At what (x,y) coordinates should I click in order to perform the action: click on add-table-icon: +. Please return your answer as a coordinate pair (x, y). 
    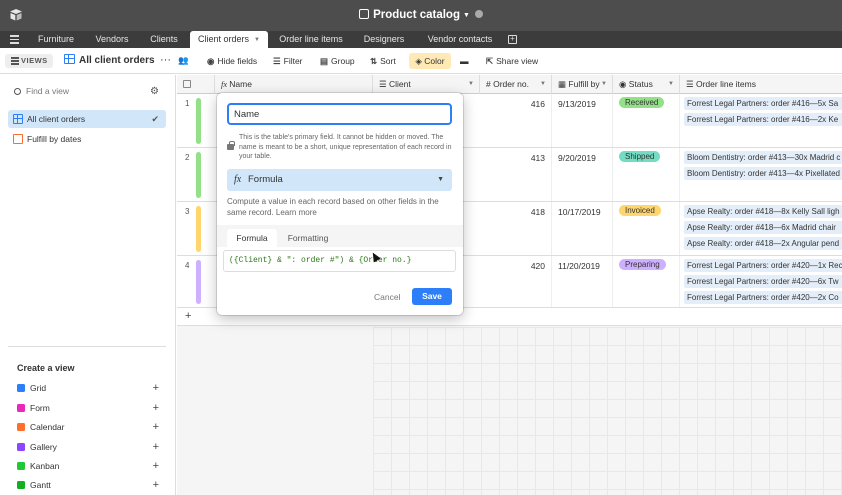
    Looking at the image, I should click on (512, 39).